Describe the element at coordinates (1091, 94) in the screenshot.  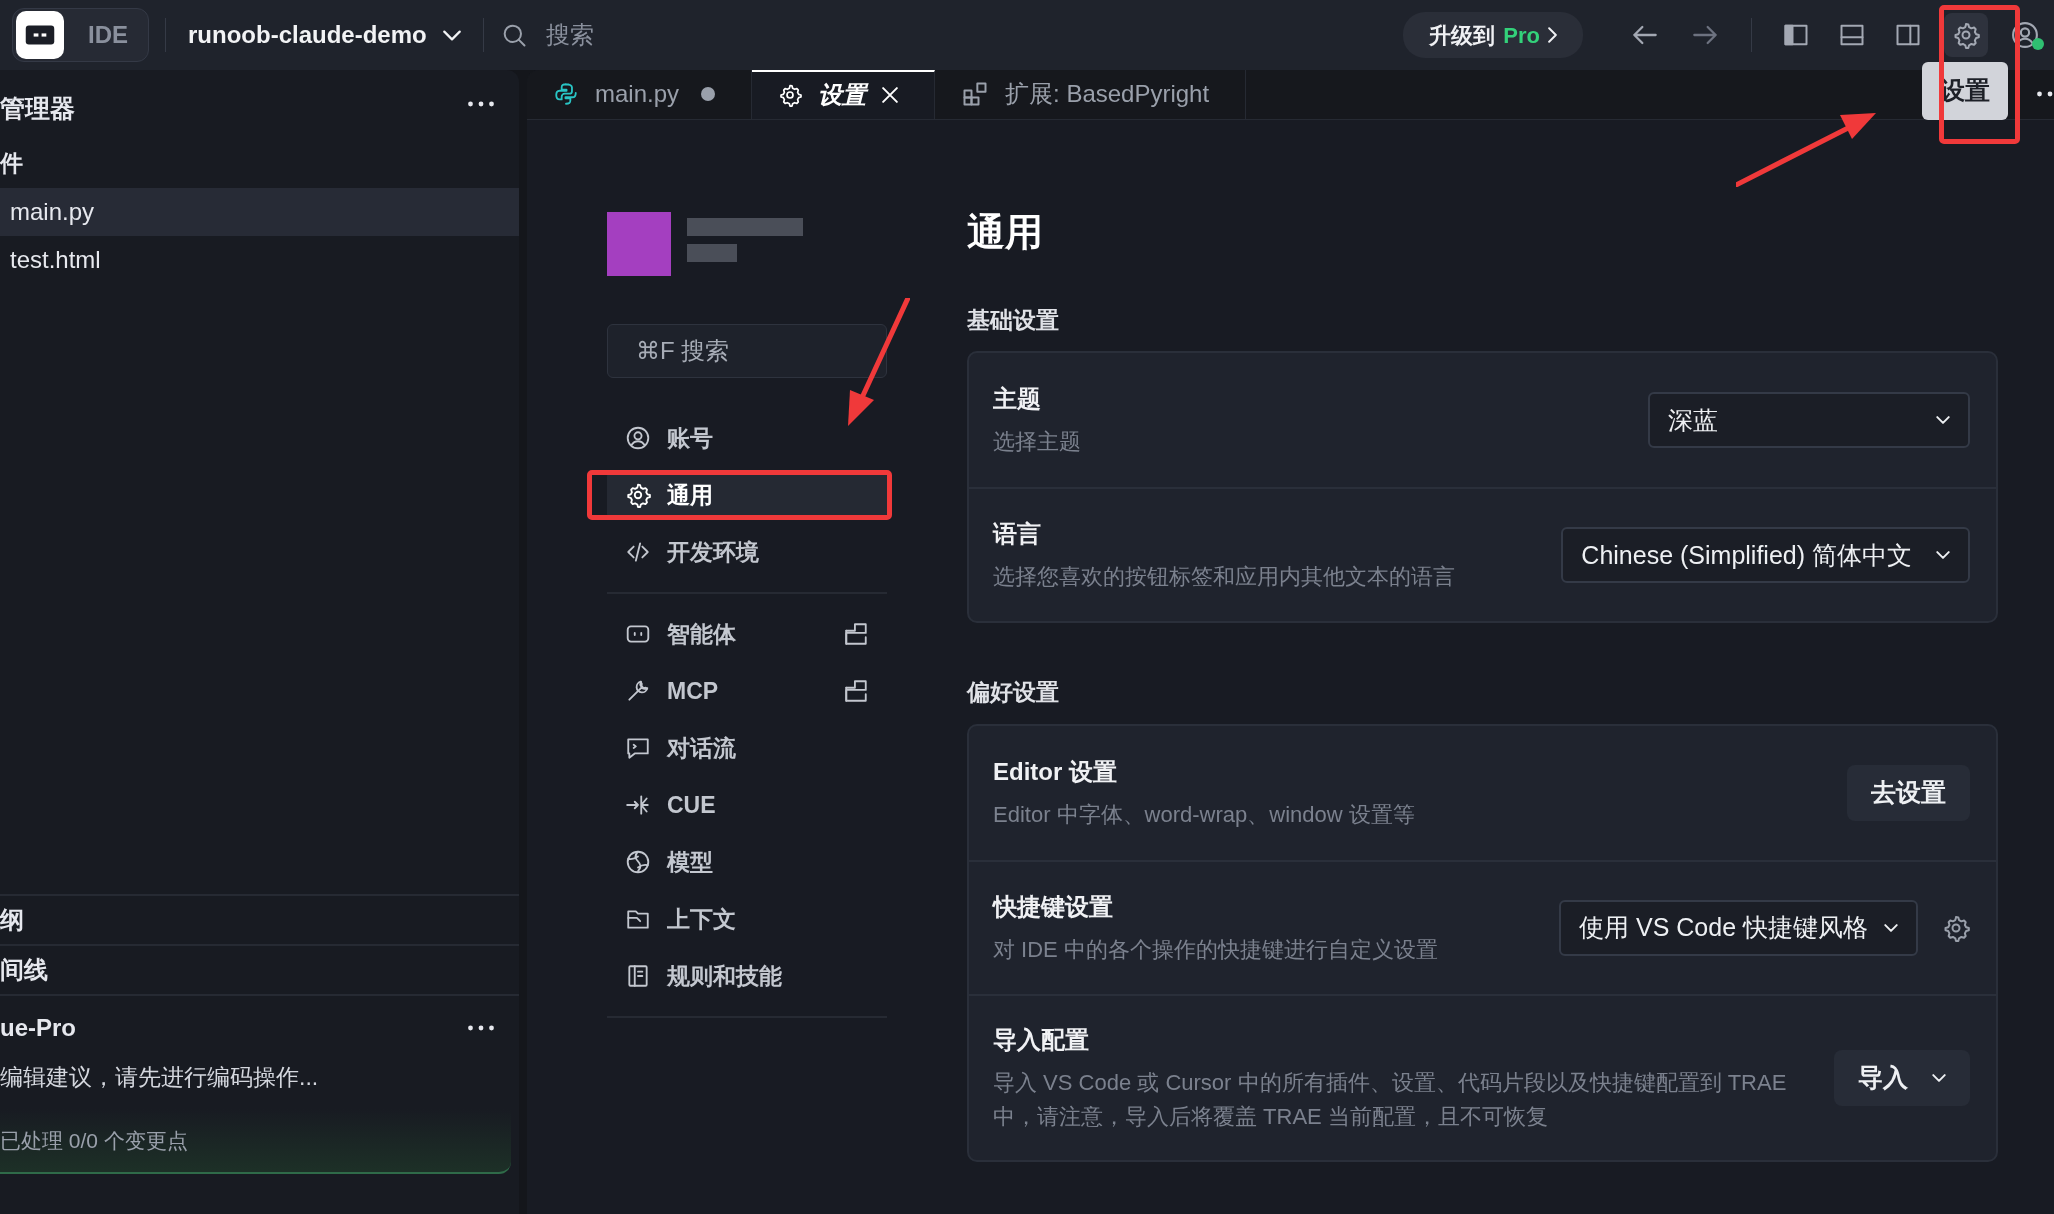
I see `tab: 扩展: BasedPyright` at that location.